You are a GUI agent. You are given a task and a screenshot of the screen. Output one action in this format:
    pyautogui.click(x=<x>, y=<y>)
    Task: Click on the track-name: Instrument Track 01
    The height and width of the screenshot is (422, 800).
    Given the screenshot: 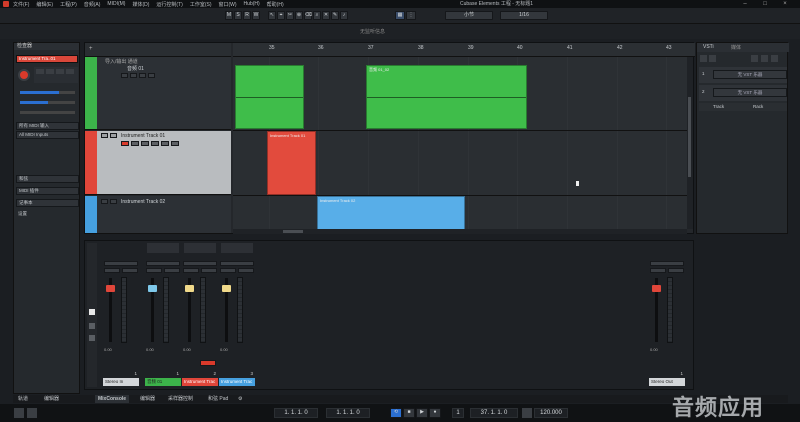 What is the action you would take?
    pyautogui.click(x=143, y=136)
    